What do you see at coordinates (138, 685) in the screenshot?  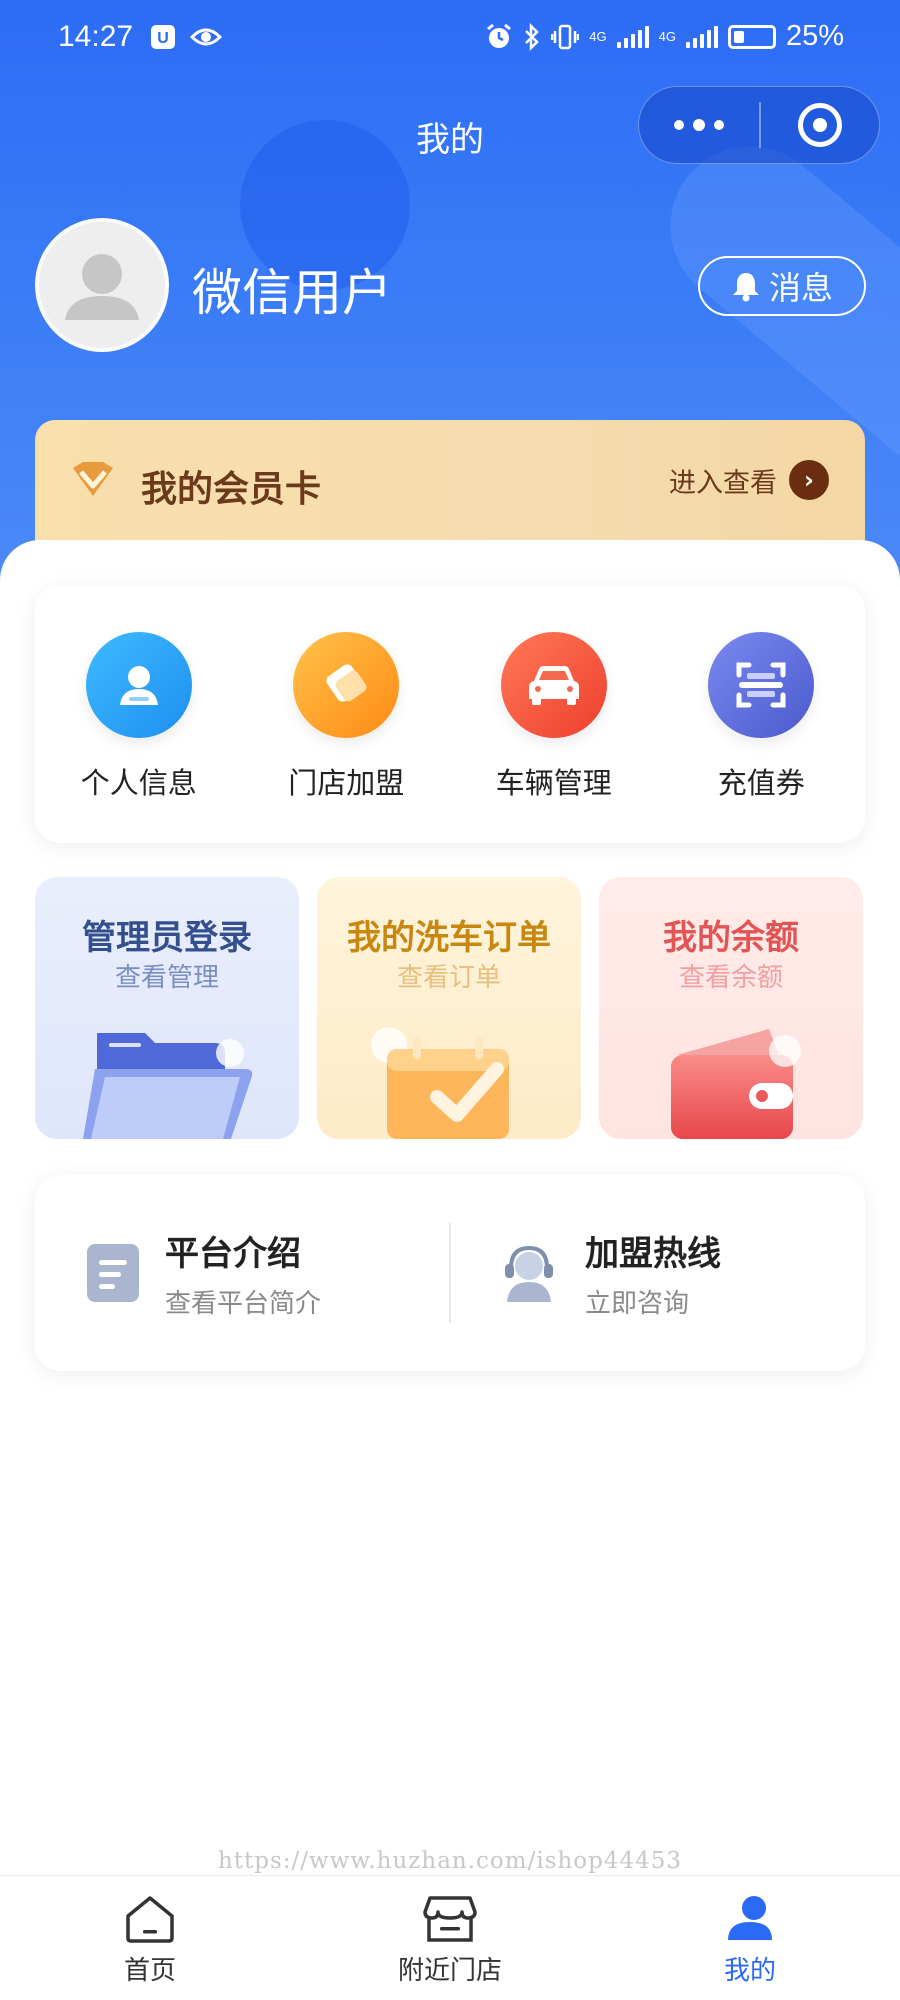 I see `person-icon` at bounding box center [138, 685].